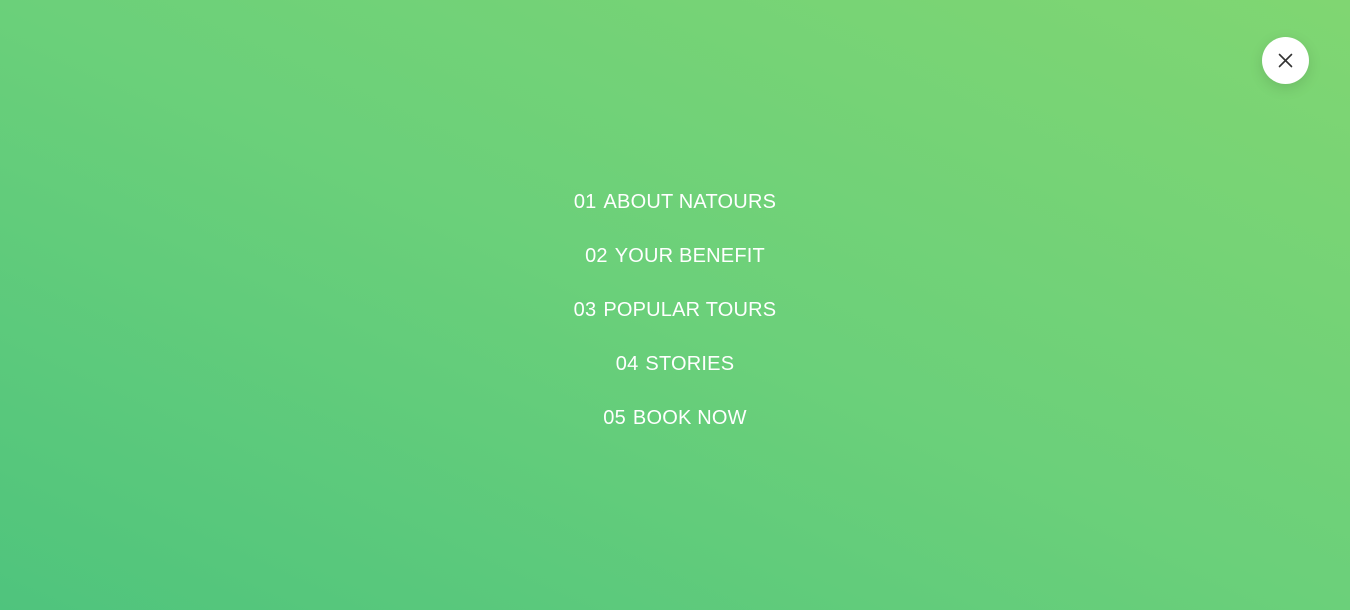 This screenshot has height=610, width=1350. What do you see at coordinates (690, 202) in the screenshot?
I see `nav-item-label: ABOUT NATOURS` at bounding box center [690, 202].